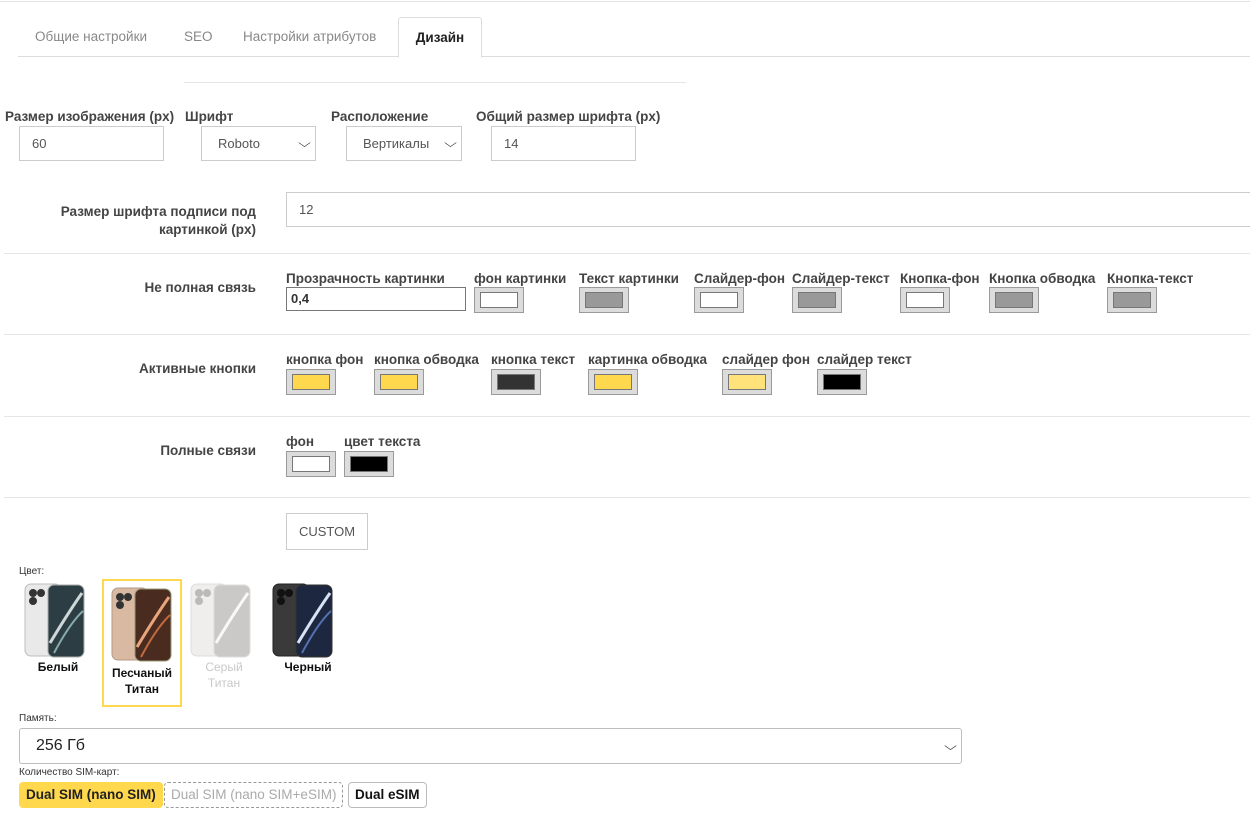  I want to click on opacity-input: 0,4, so click(376, 299).